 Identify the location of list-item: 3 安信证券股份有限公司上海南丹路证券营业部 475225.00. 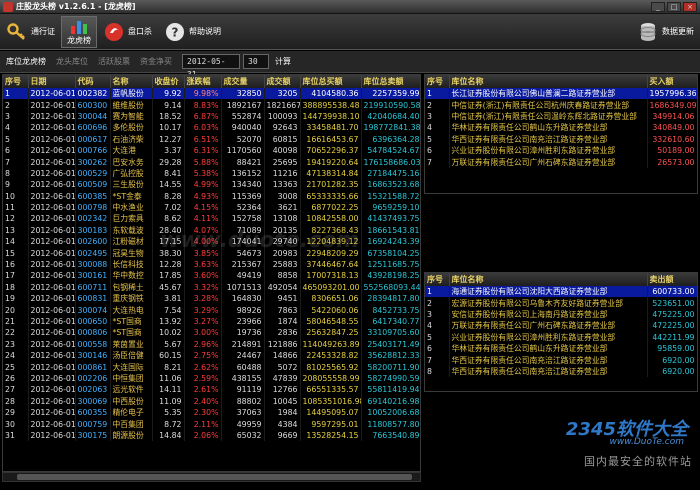
(561, 314).